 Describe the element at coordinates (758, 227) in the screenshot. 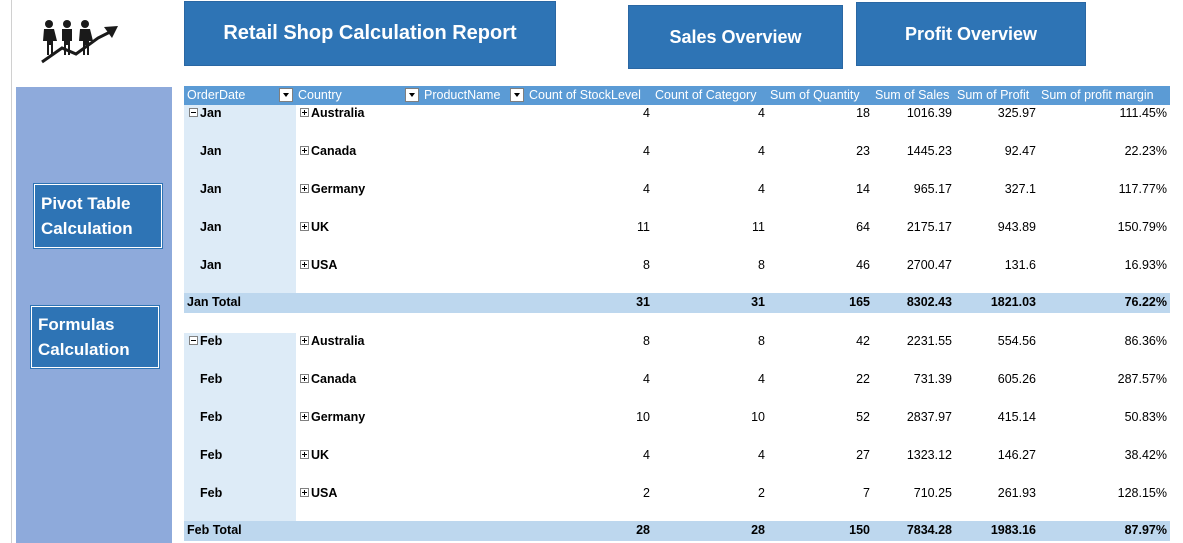

I see `cell-category: 11` at that location.